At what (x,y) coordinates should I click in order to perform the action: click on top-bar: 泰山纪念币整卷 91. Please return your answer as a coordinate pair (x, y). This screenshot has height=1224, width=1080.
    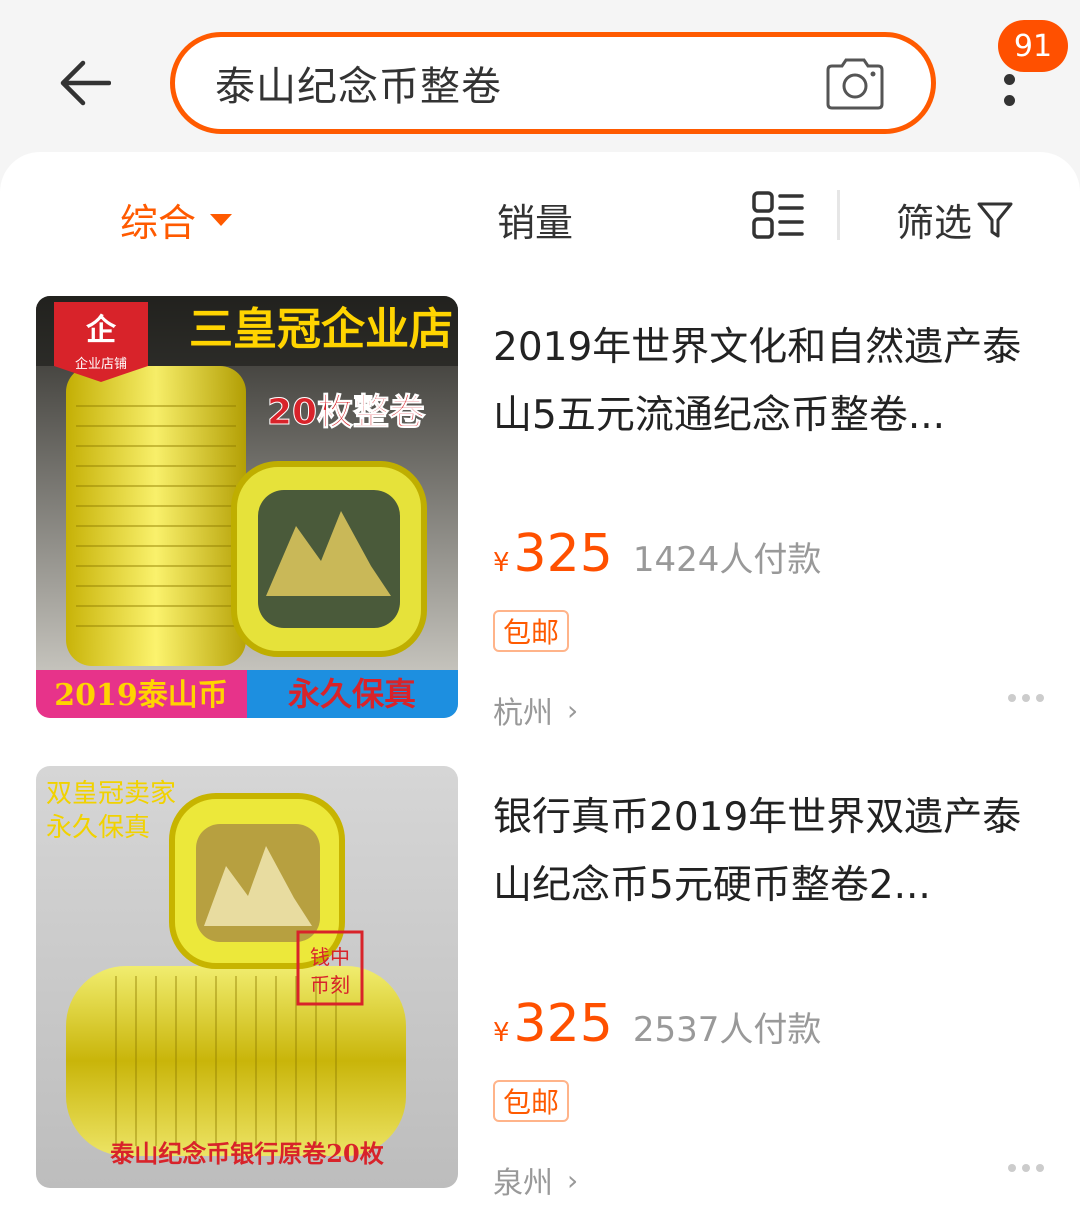
    Looking at the image, I should click on (540, 80).